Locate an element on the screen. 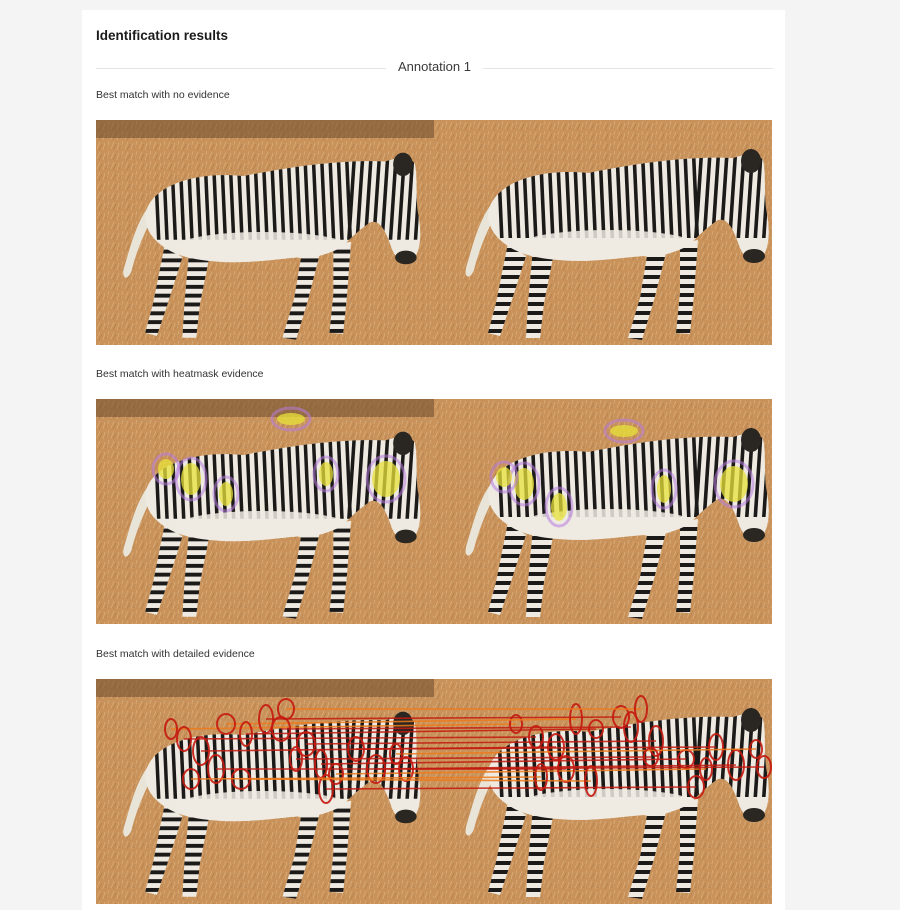 Image resolution: width=900 pixels, height=910 pixels. panel-title: Identification results is located at coordinates (162, 35).